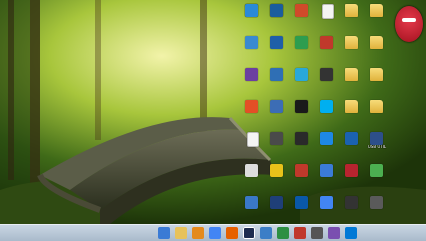 Image resolution: width=426 pixels, height=241 pixels. I want to click on taskbar-app-5-icon, so click(334, 233).